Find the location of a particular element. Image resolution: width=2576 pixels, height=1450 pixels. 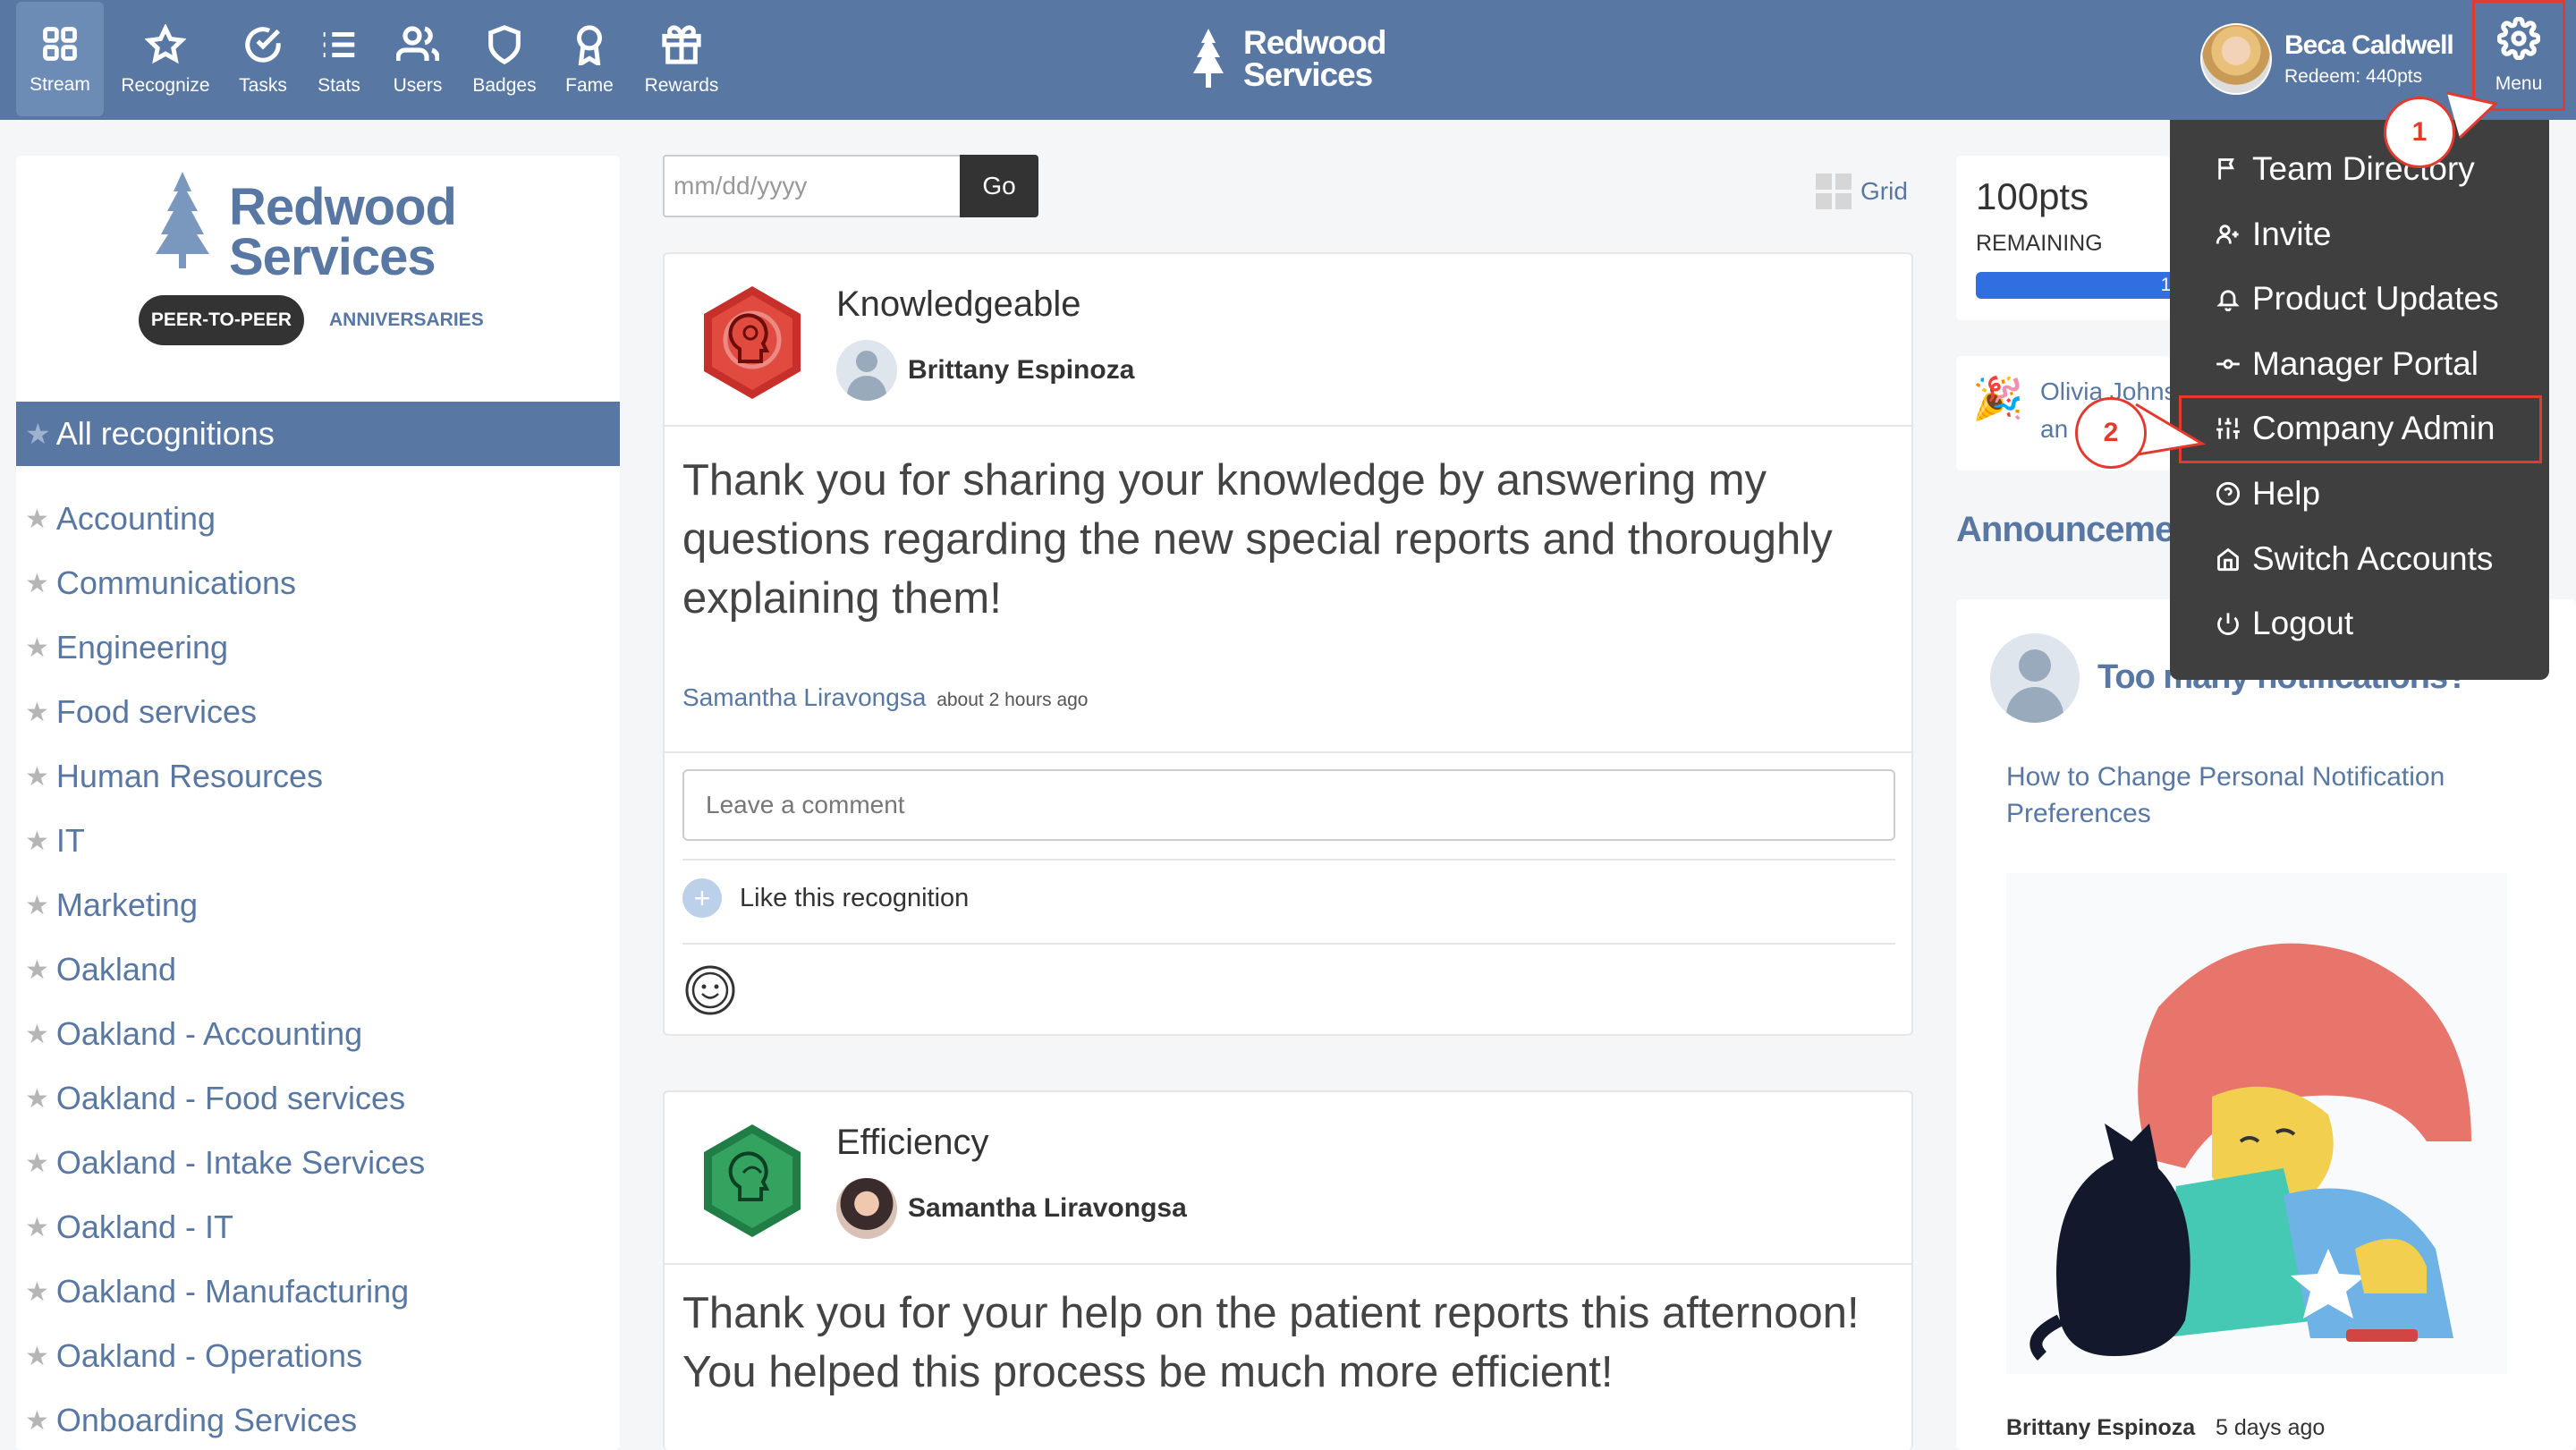

sidebar-item: ★ Onboarding Services is located at coordinates (225, 1419).